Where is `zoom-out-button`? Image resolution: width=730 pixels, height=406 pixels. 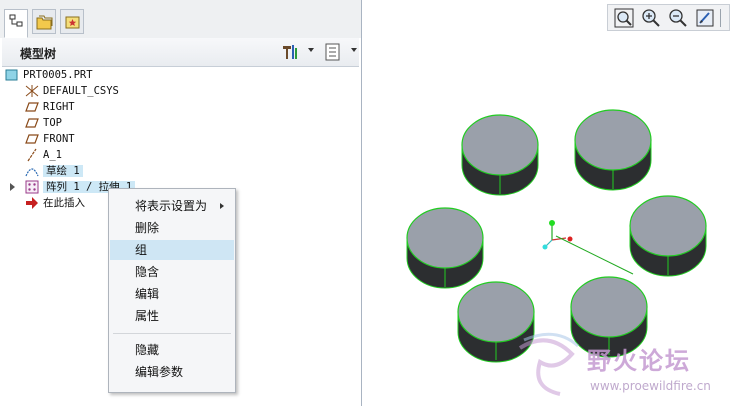
zoom-out-button is located at coordinates (678, 18).